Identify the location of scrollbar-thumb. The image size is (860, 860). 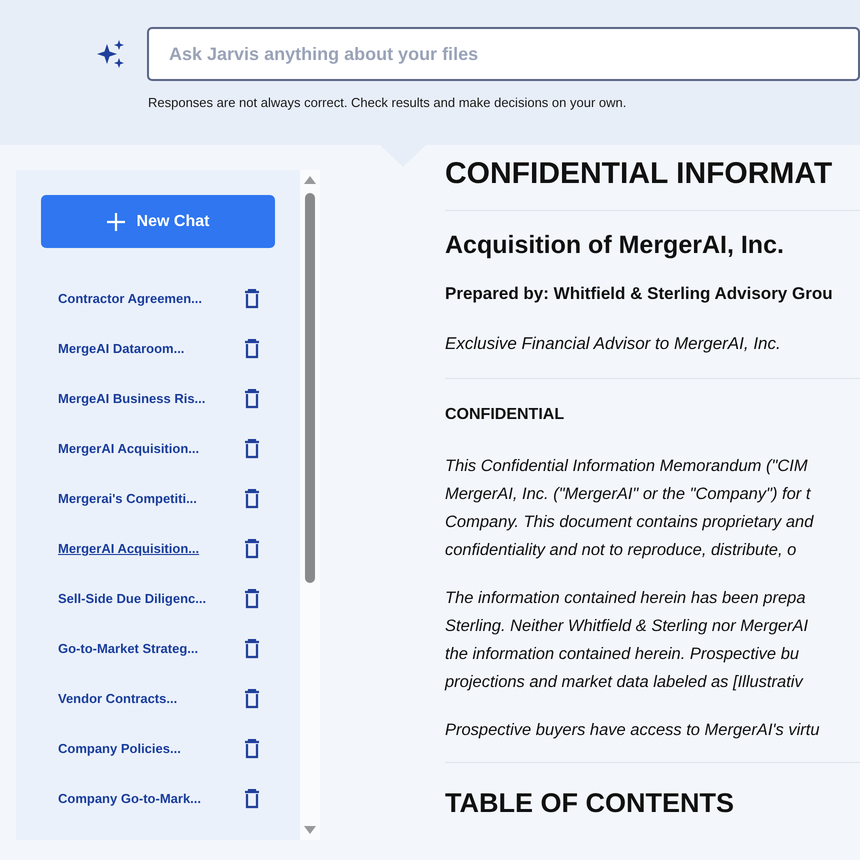
(310, 388).